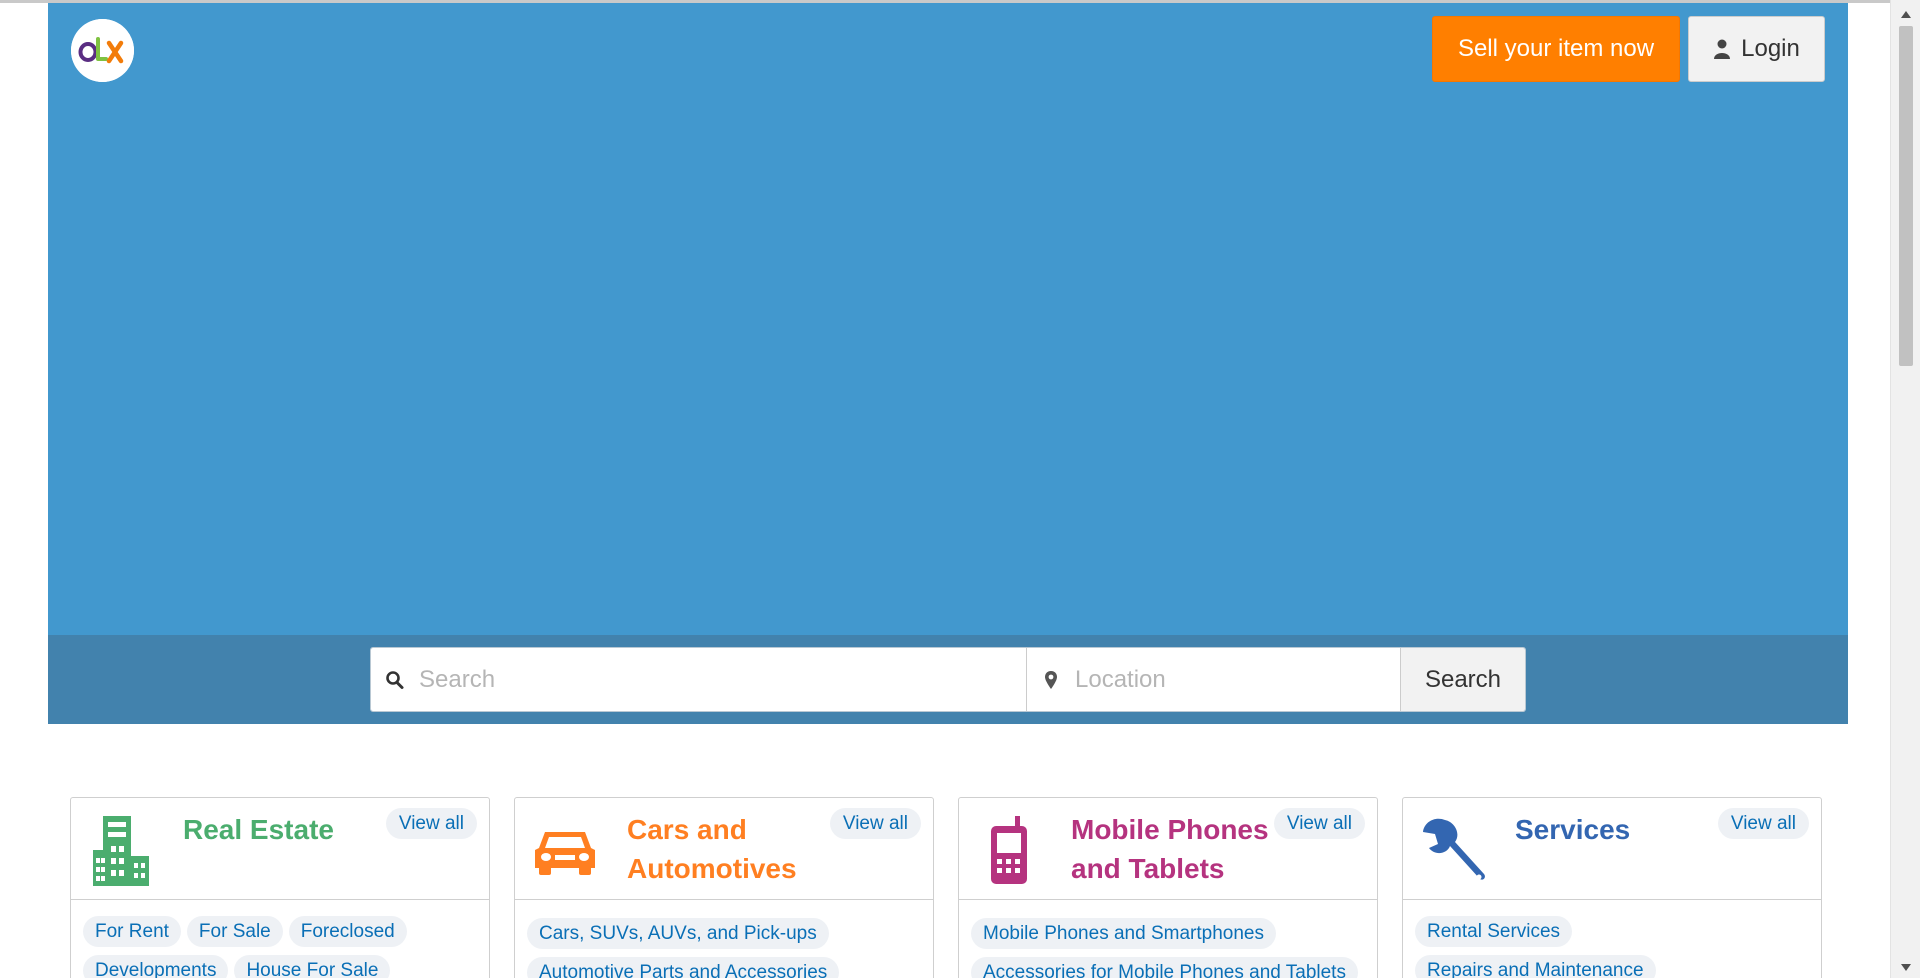 The width and height of the screenshot is (1920, 978). I want to click on subcategory-link: Cars, SUVs, AUVs, and Pick-ups, so click(678, 933).